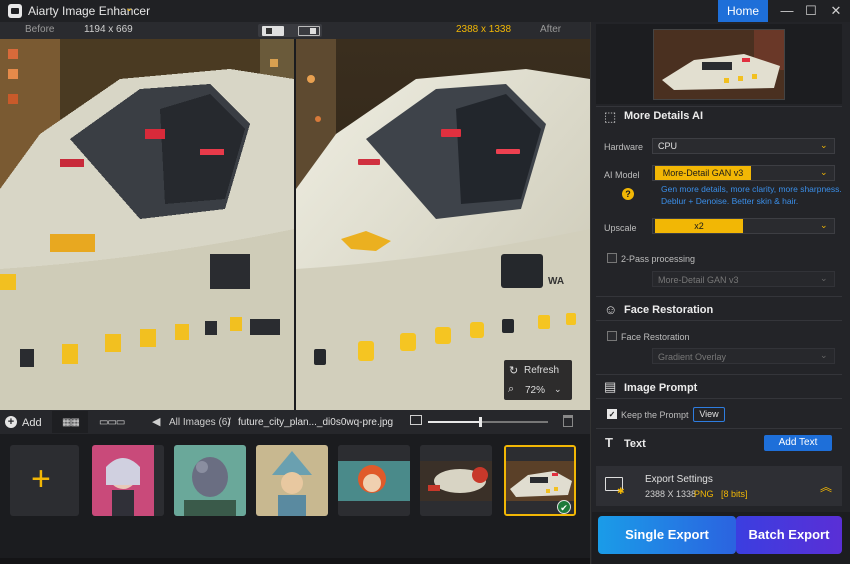  What do you see at coordinates (664, 116) in the screenshot?
I see `section-title-more-details: More Details AI` at bounding box center [664, 116].